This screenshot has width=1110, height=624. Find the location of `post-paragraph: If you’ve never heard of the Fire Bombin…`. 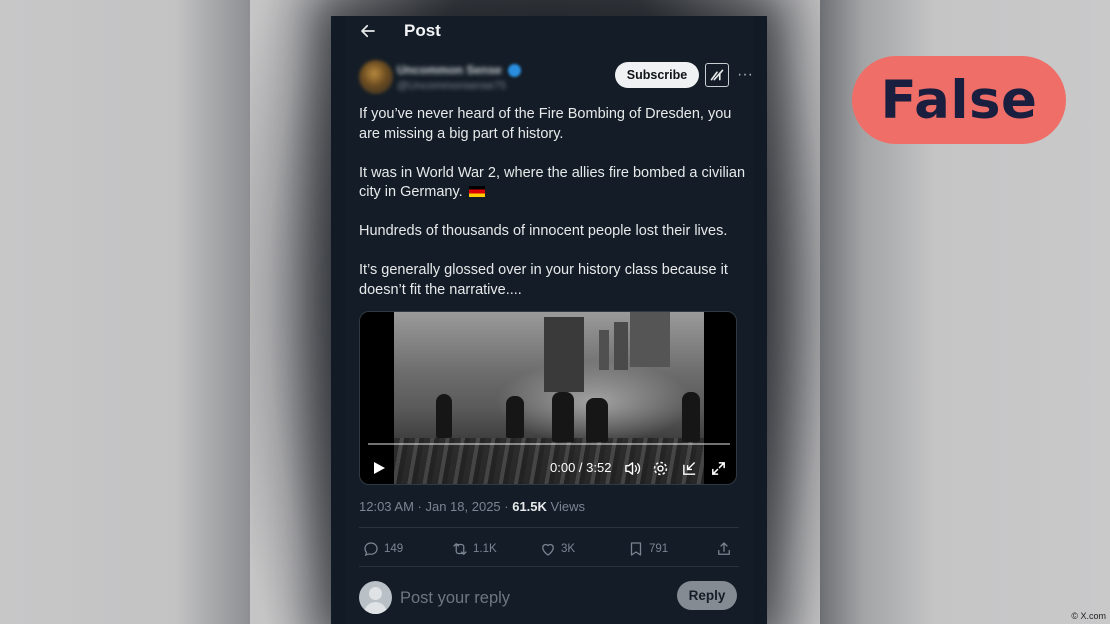

post-paragraph: If you’ve never heard of the Fire Bombin… is located at coordinates (545, 124).